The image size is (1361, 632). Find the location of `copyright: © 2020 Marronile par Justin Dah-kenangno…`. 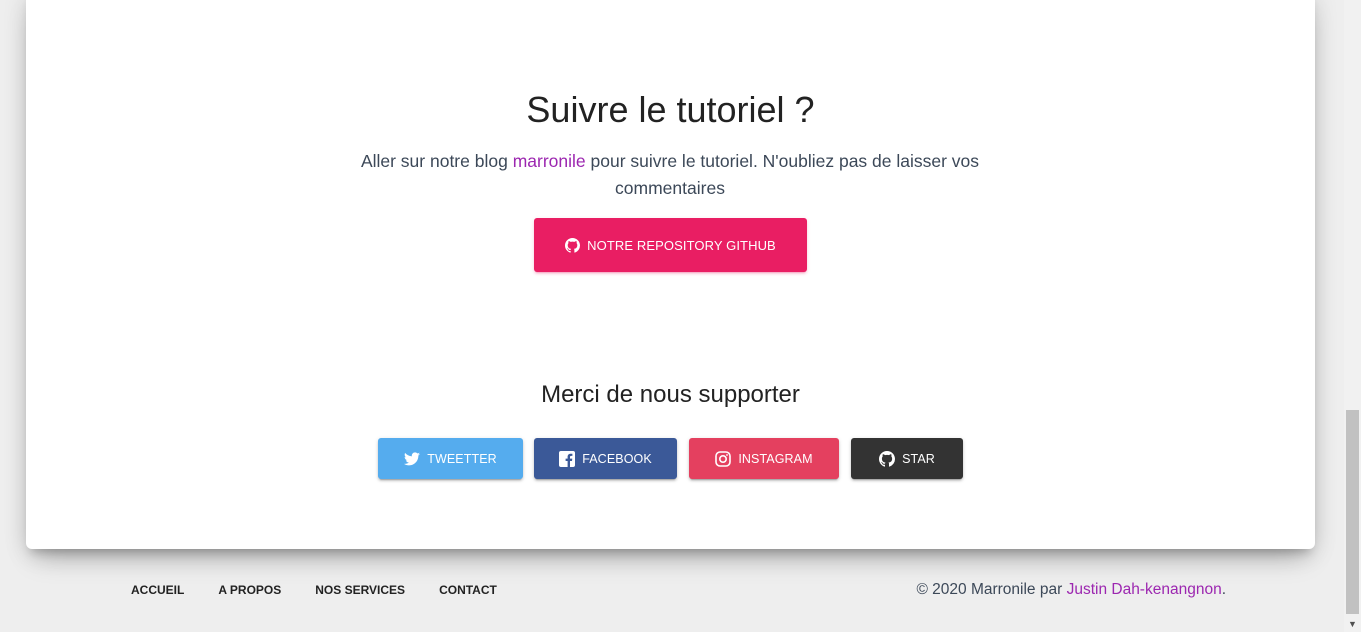

copyright: © 2020 Marronile par Justin Dah-kenangno… is located at coordinates (1071, 590).